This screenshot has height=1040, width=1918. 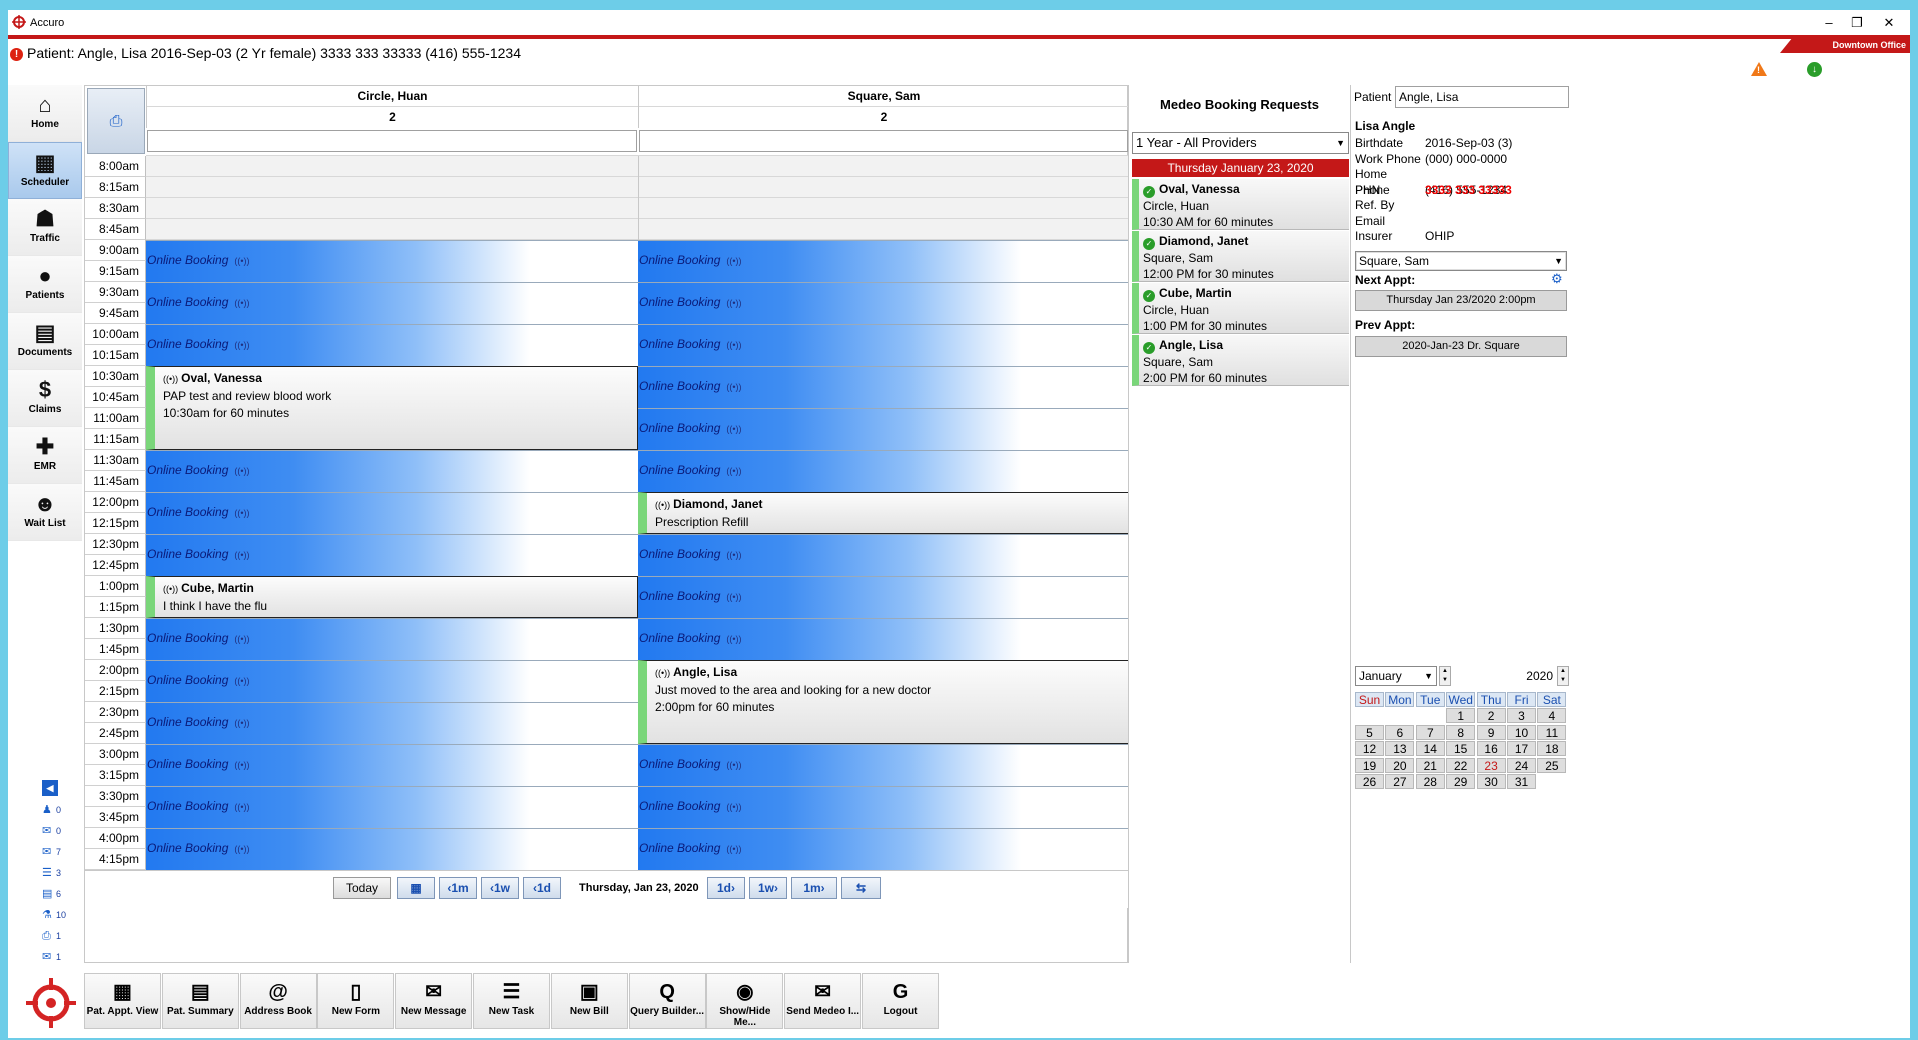 I want to click on calendar-day: 8, so click(x=1461, y=732).